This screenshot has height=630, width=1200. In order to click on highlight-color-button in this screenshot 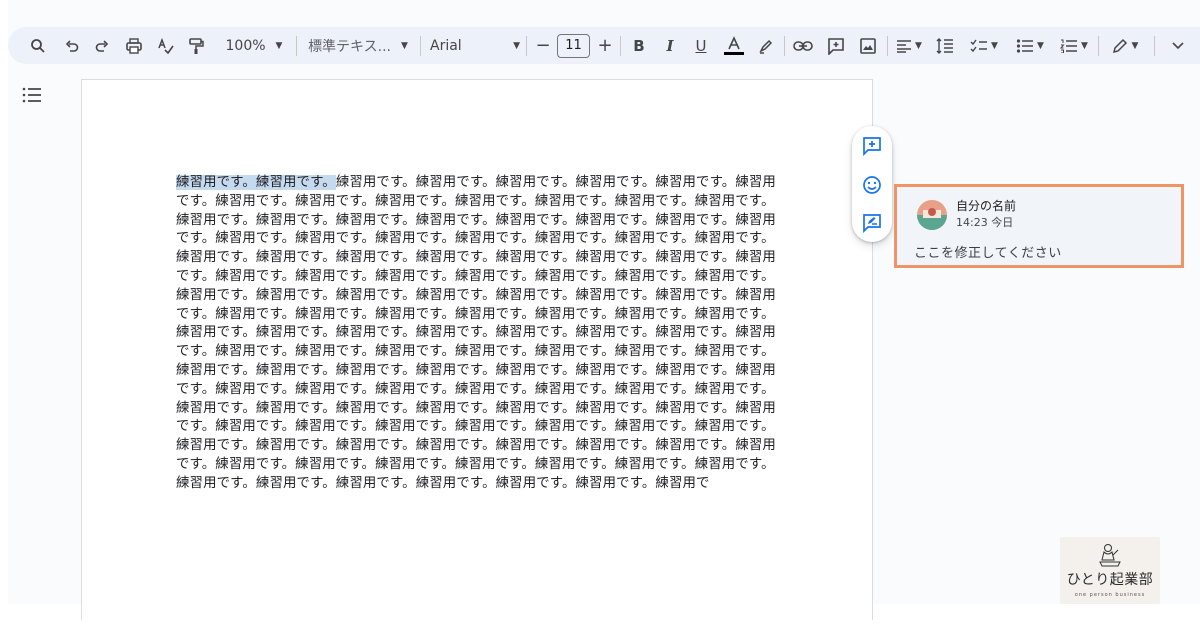, I will do `click(766, 45)`.